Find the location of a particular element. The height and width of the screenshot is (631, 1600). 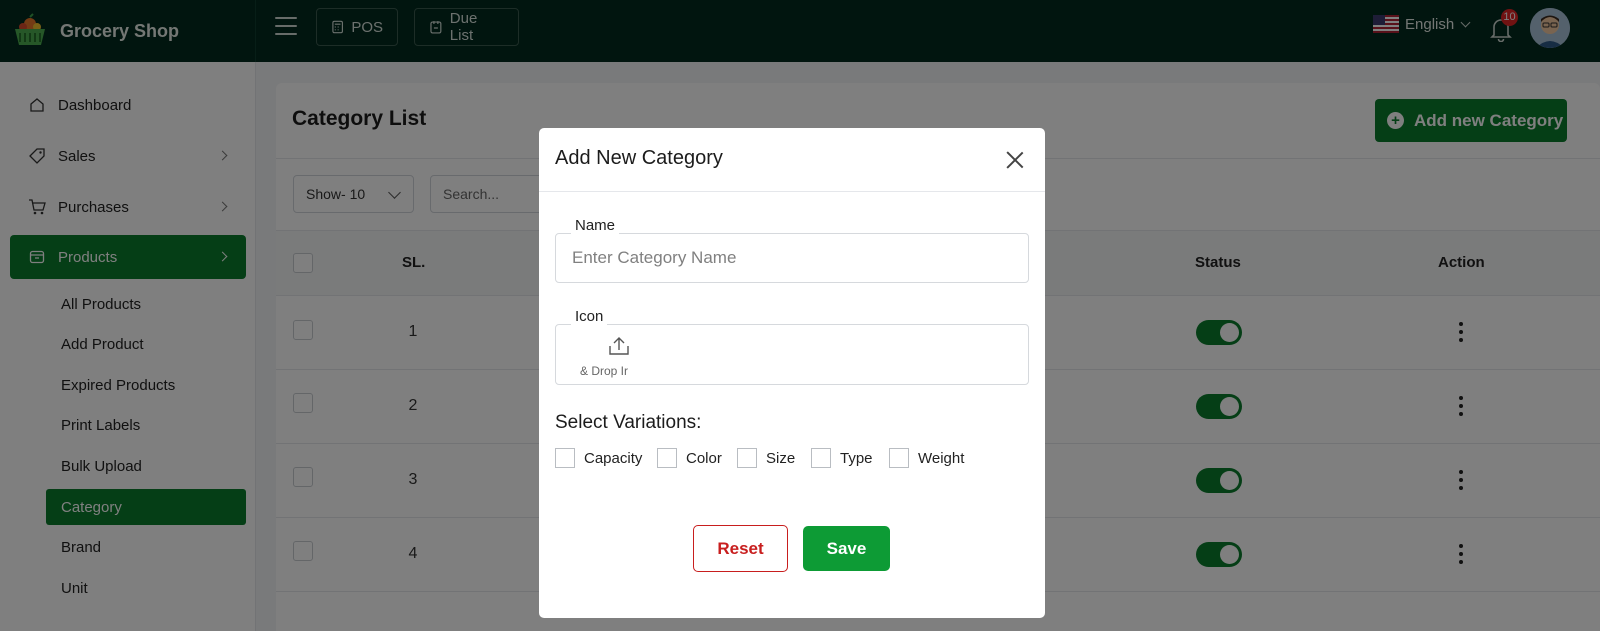

variation-label: Type is located at coordinates (856, 458).